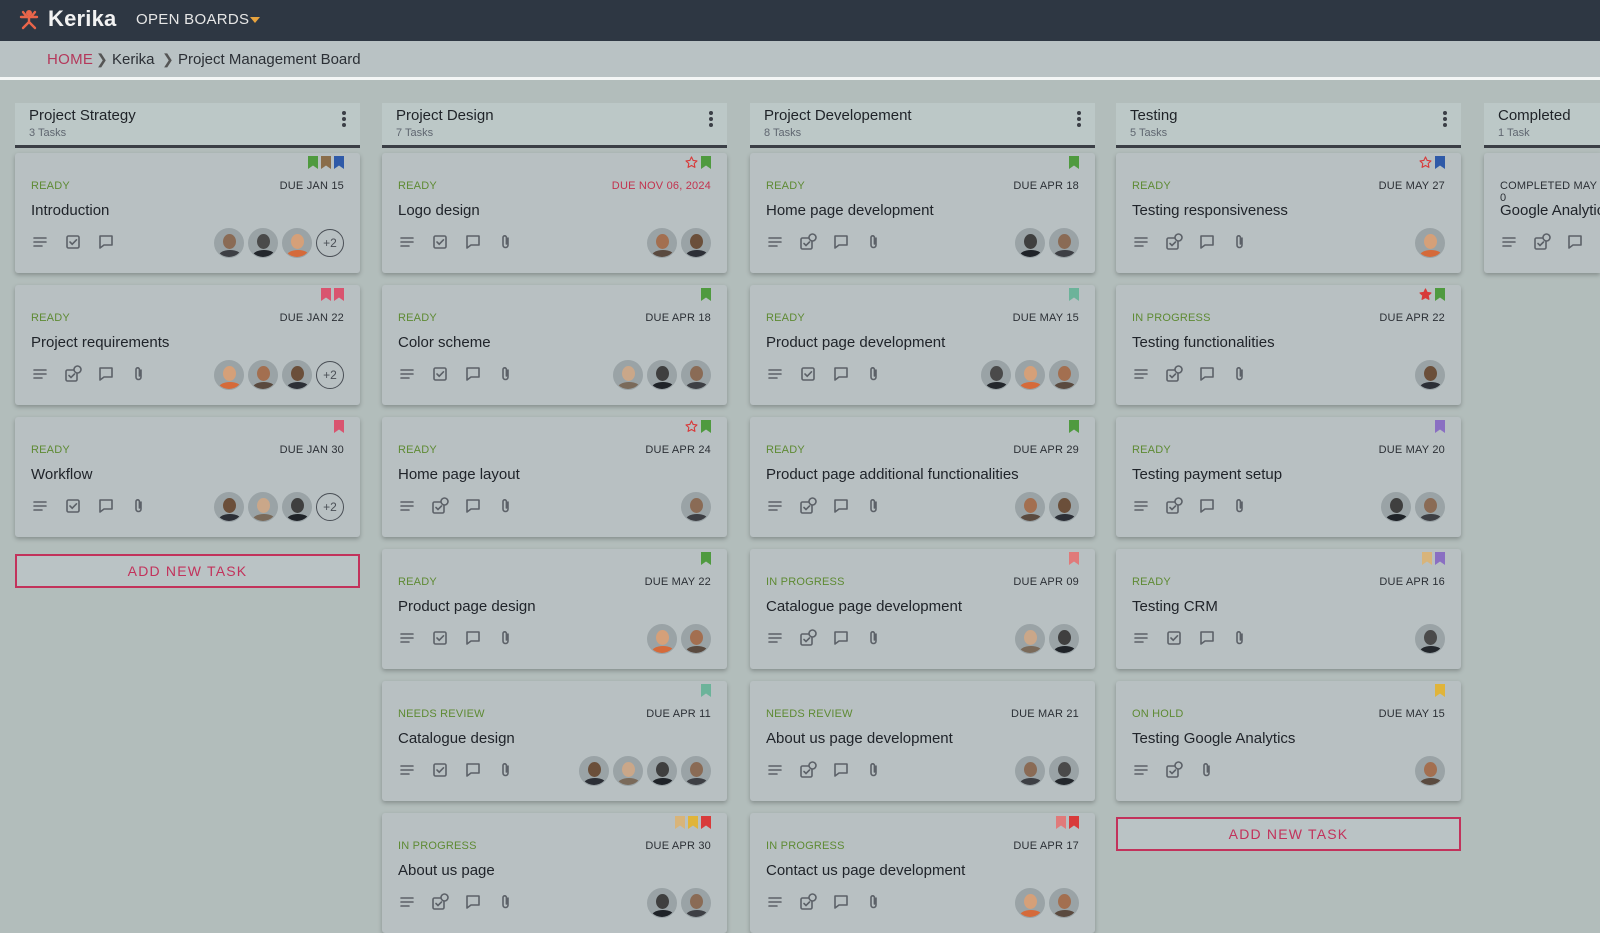 The height and width of the screenshot is (933, 1600). Describe the element at coordinates (554, 609) in the screenshot. I see `task-card: READY DUE MAY 22 Product page design` at that location.